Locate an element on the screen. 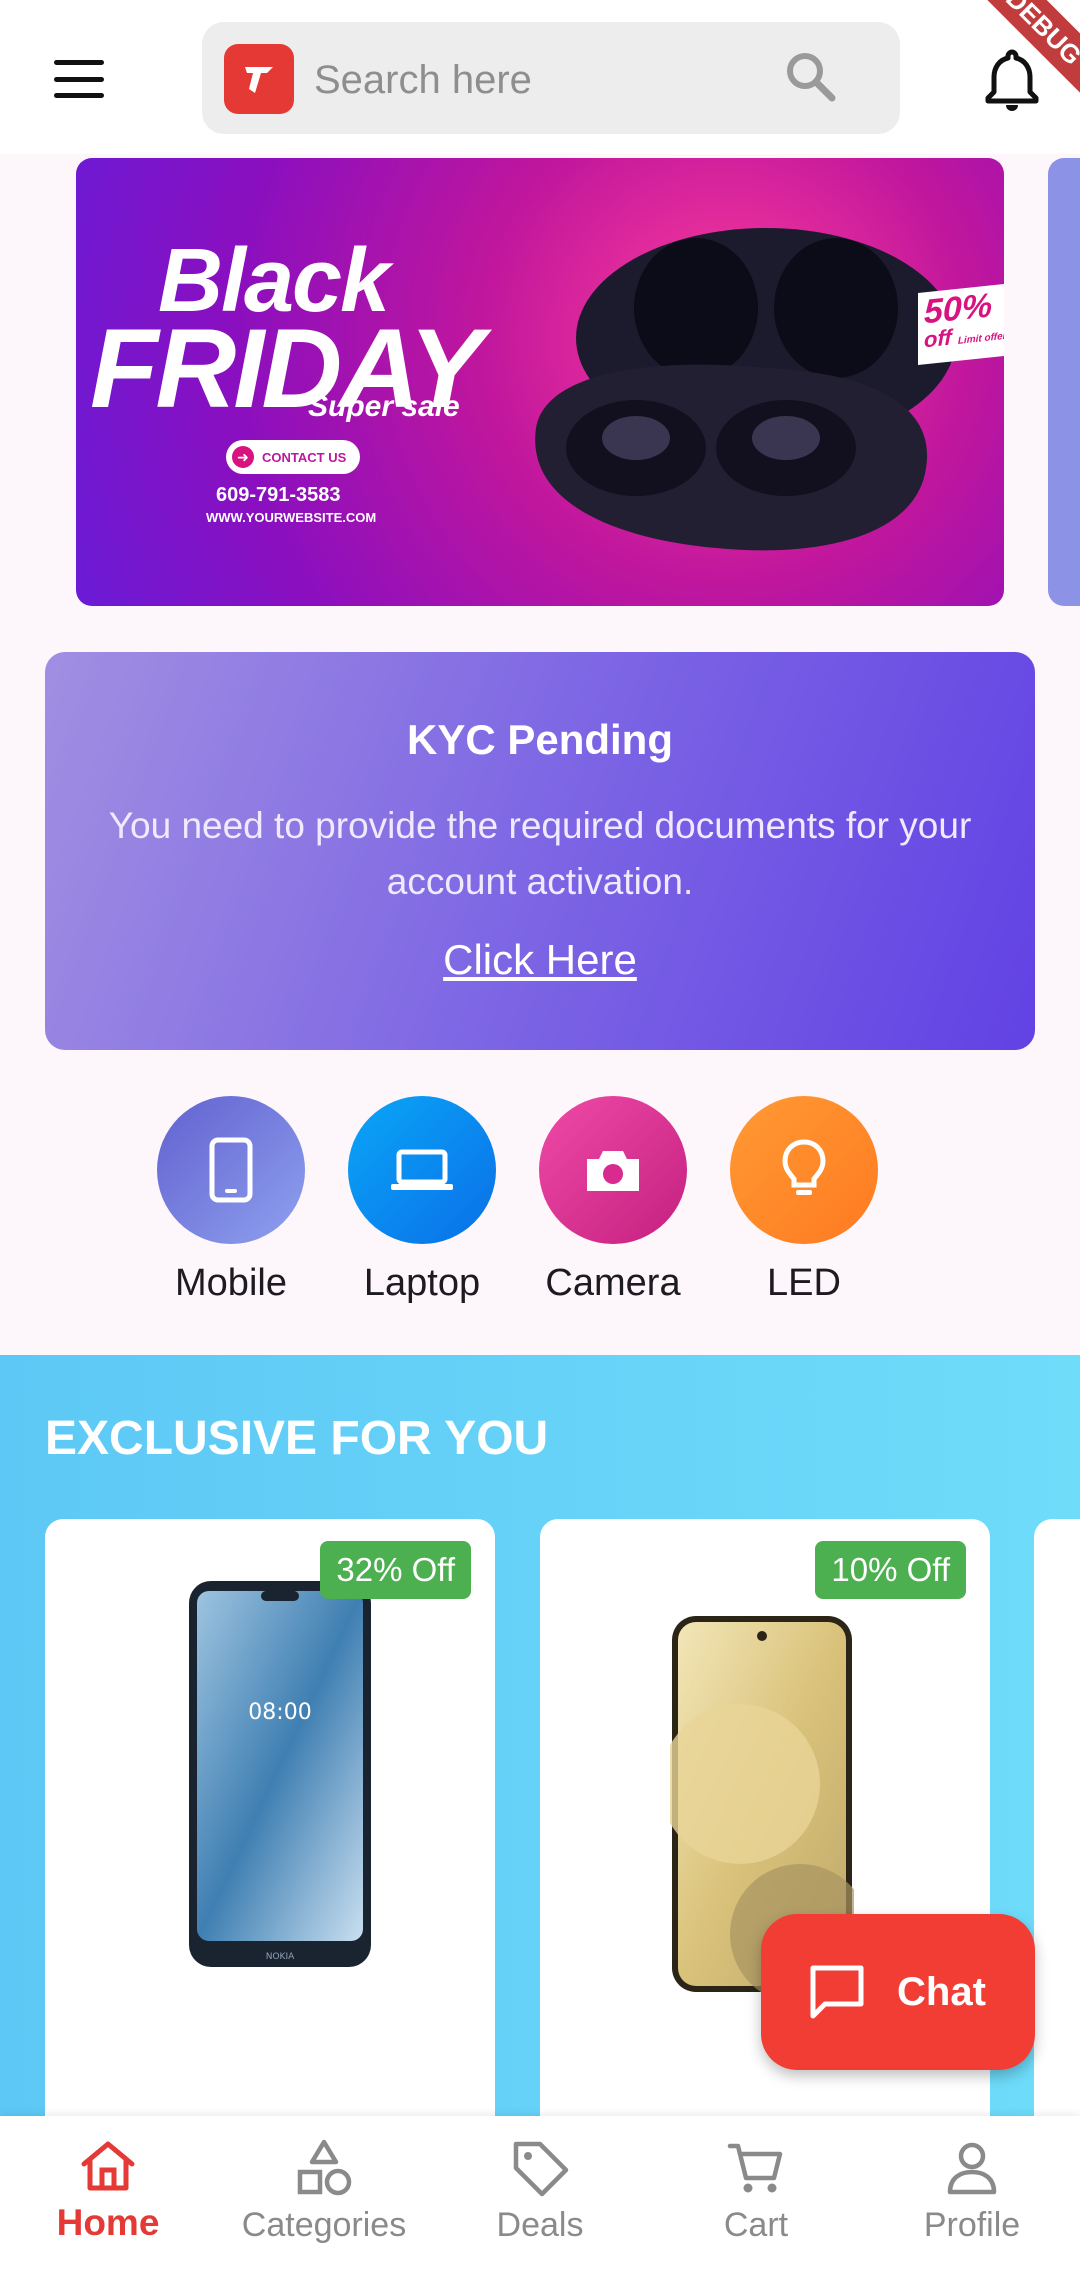 The height and width of the screenshot is (2280, 1080). nav-item-deals: Deals is located at coordinates (540, 2198).